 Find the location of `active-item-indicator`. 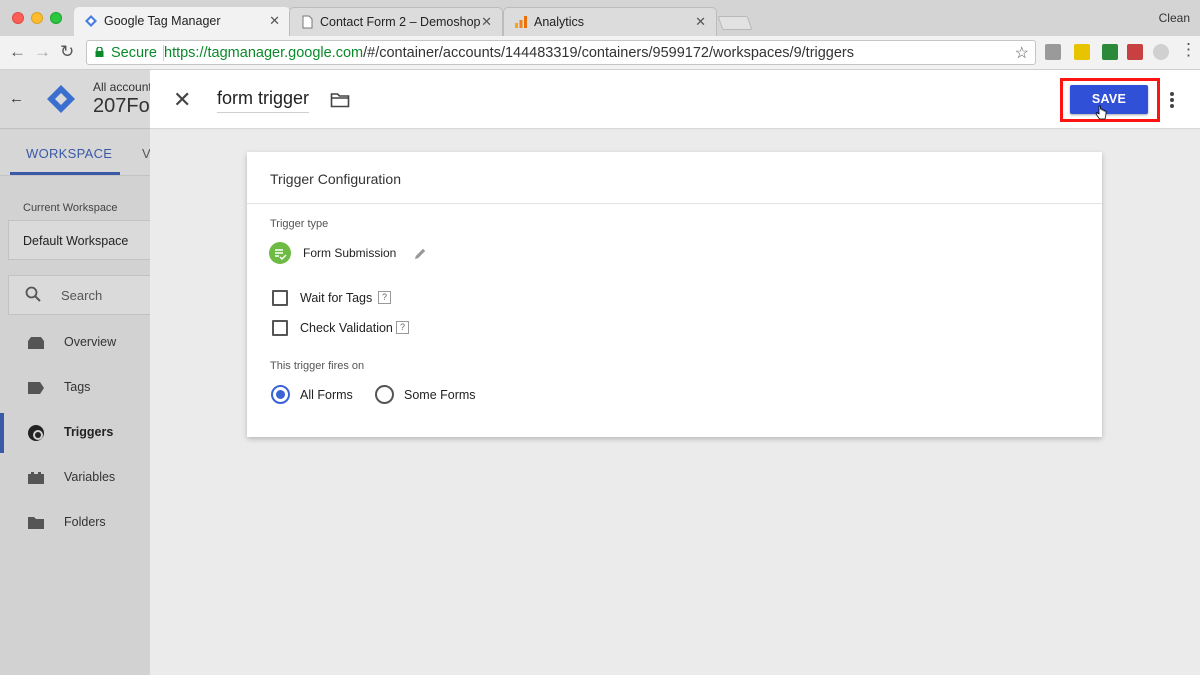

active-item-indicator is located at coordinates (2, 433).